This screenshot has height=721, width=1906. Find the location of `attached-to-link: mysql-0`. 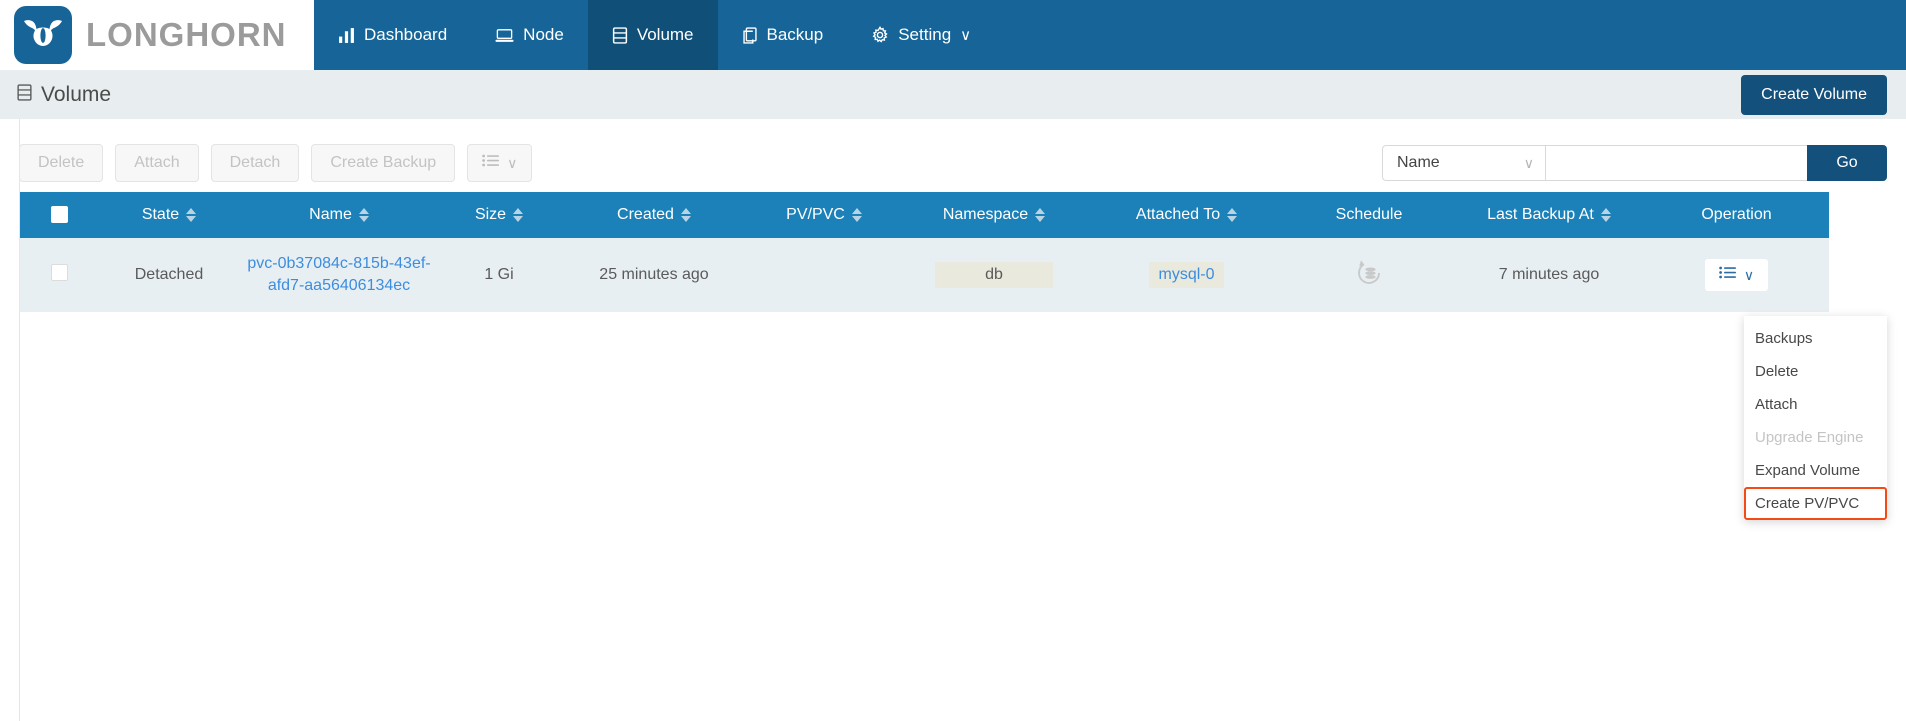

attached-to-link: mysql-0 is located at coordinates (1186, 275).